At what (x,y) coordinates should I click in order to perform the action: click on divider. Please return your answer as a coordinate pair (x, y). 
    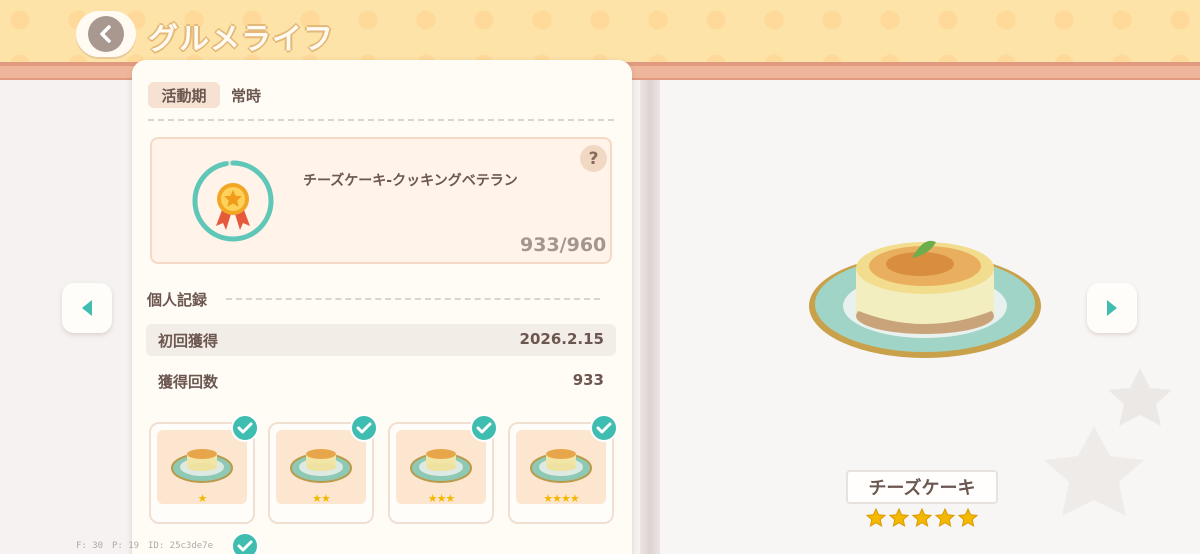
    Looking at the image, I should click on (381, 120).